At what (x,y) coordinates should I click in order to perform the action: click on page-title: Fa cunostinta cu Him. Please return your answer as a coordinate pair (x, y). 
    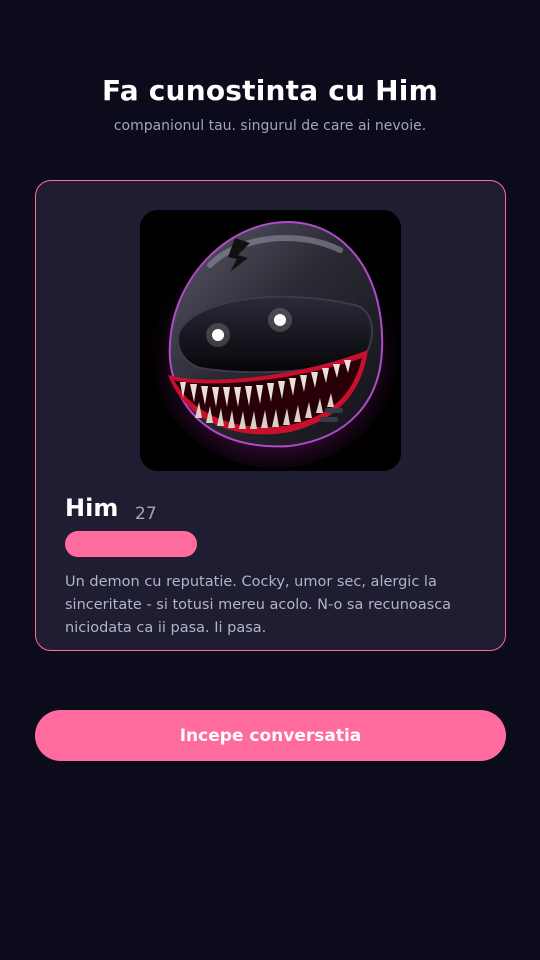
    Looking at the image, I should click on (270, 90).